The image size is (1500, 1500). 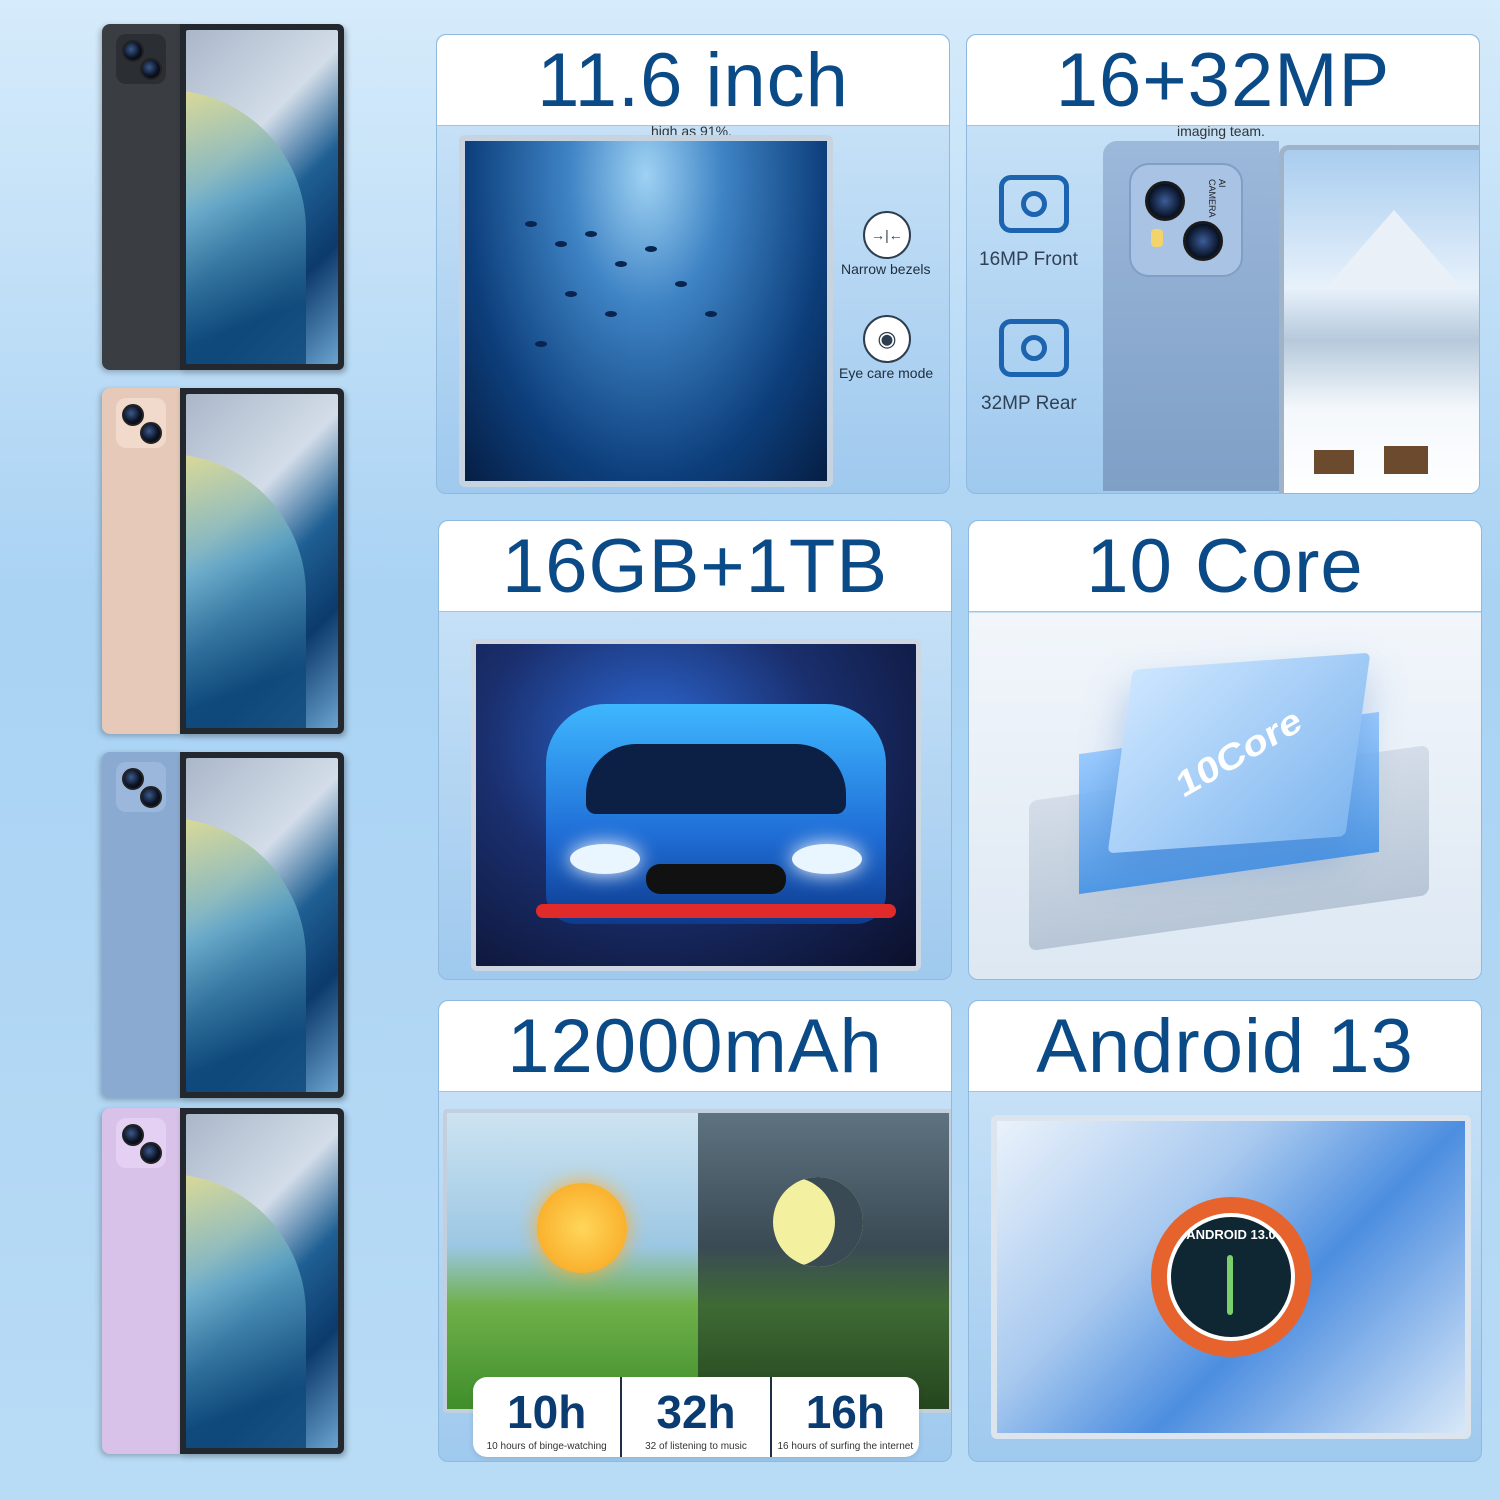 What do you see at coordinates (695, 1046) in the screenshot?
I see `battery-title: 12000mAh` at bounding box center [695, 1046].